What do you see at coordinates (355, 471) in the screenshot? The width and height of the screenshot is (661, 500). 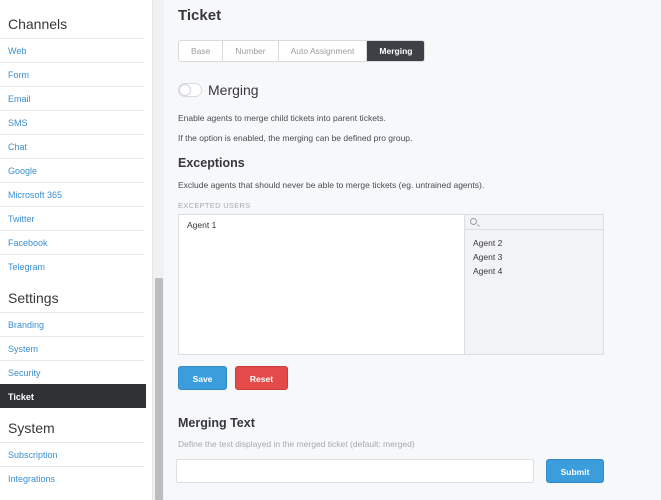 I see `merging-text-input` at bounding box center [355, 471].